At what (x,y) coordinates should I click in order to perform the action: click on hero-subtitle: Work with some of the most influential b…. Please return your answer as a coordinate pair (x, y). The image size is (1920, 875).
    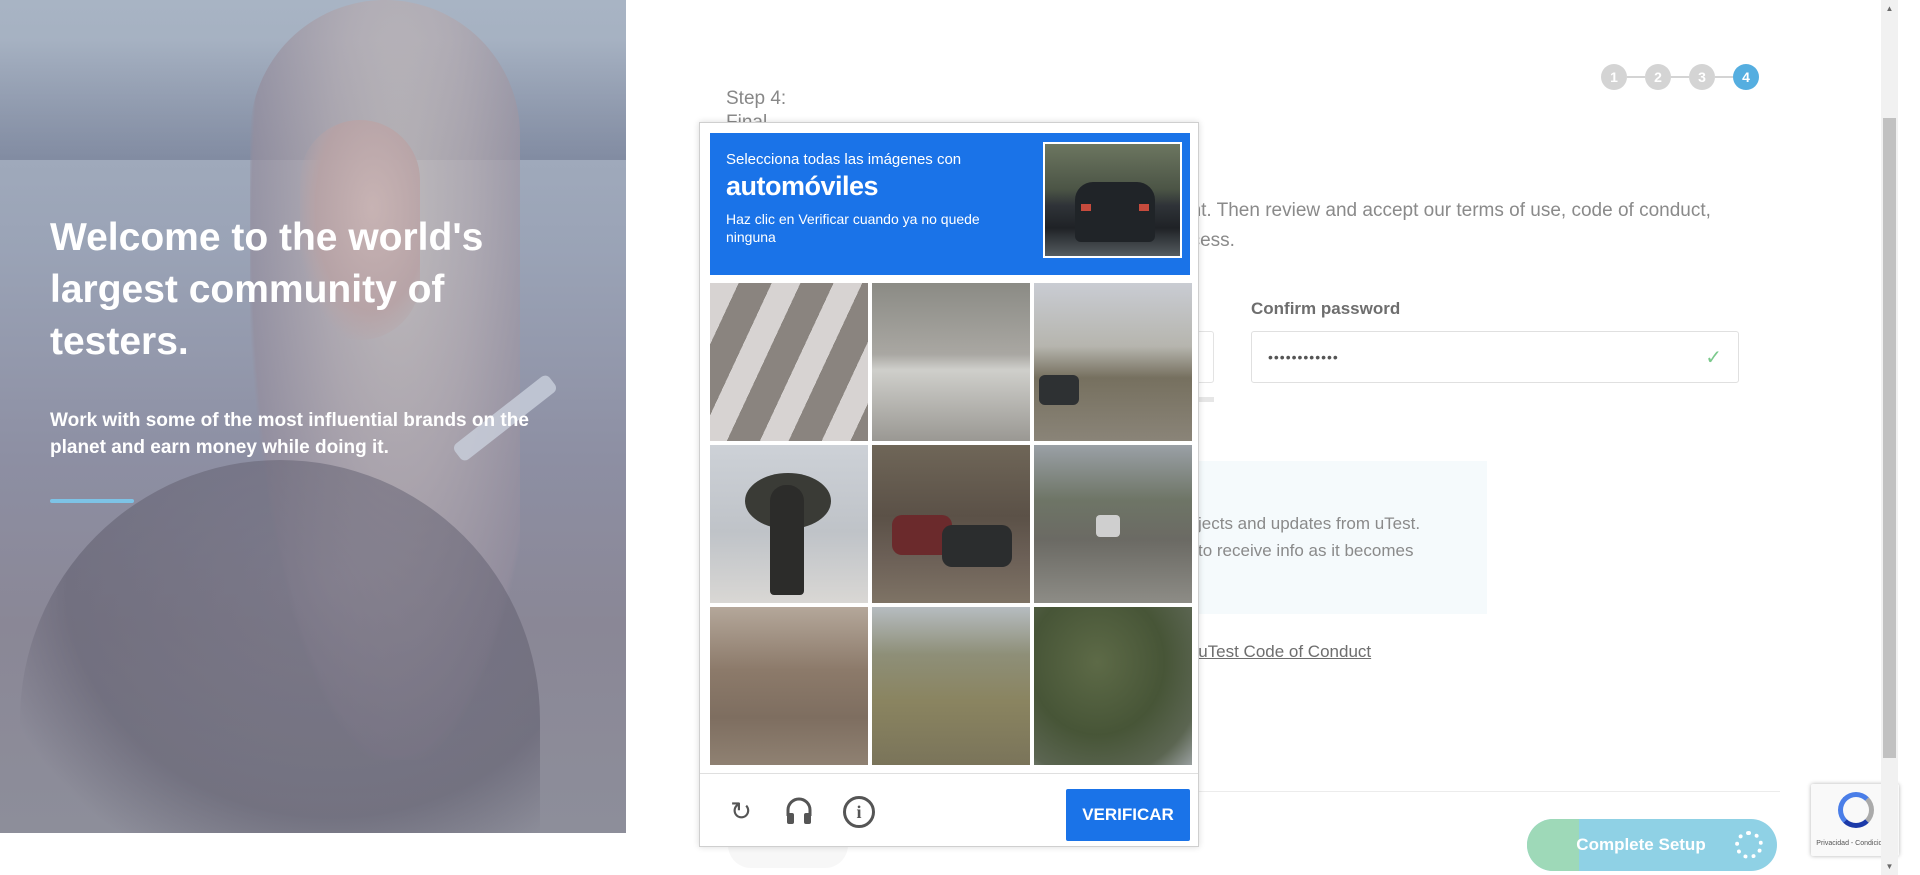
    Looking at the image, I should click on (289, 434).